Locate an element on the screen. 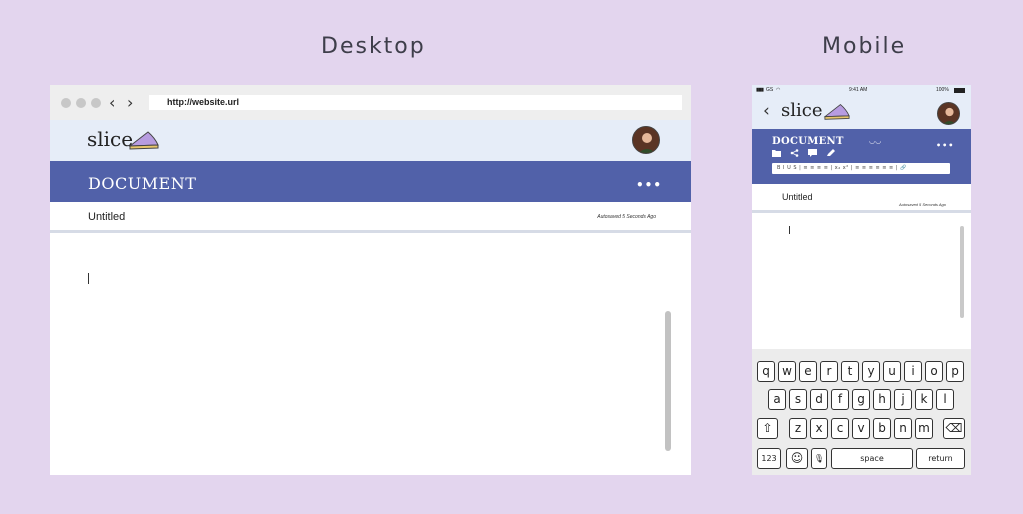 The image size is (1023, 514). mobile-label: Mobile is located at coordinates (864, 46).